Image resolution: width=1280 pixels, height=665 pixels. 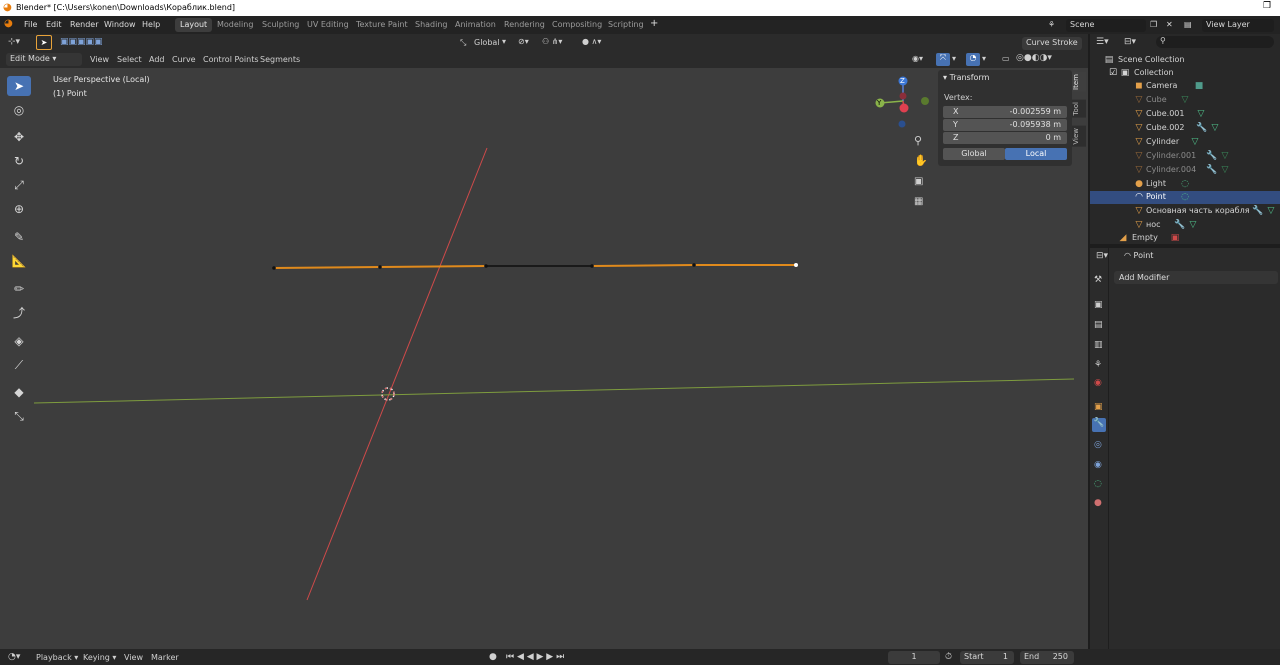 I want to click on outliner-row-cube001: ▽ Cube.001 ▽, so click(x=1185, y=114).